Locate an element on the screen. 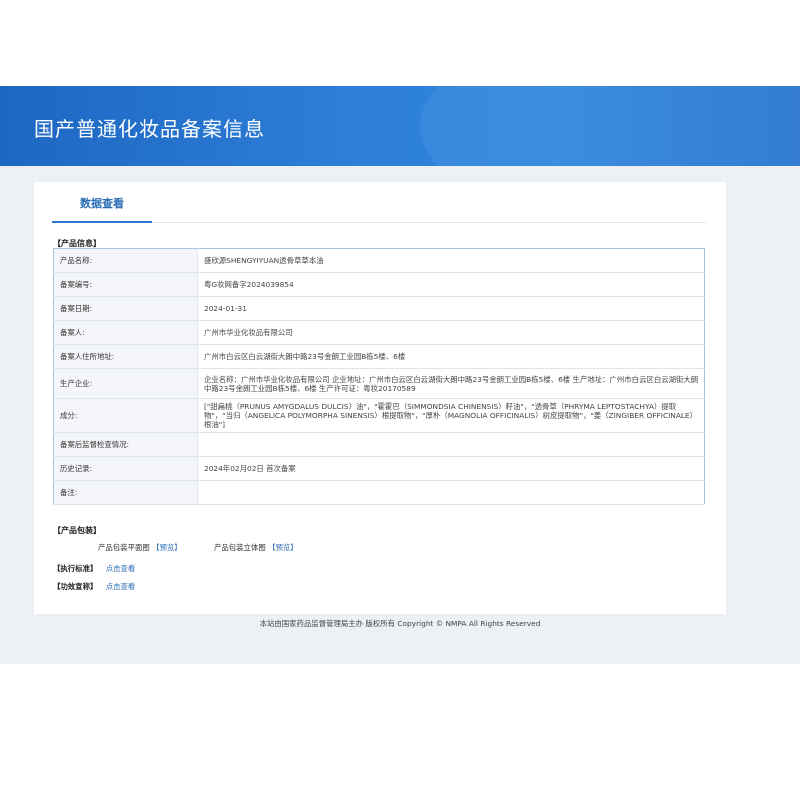 The width and height of the screenshot is (800, 800). page-title: 国产普通化妆品备案信息 is located at coordinates (149, 129).